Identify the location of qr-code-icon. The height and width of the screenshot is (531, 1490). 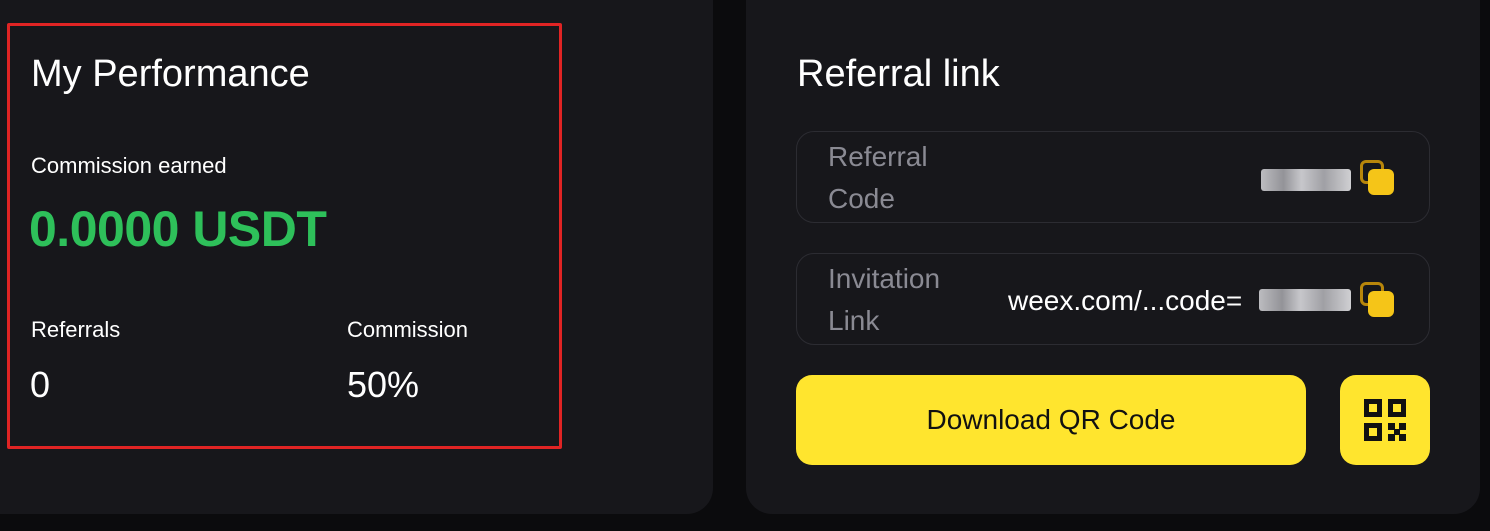
(1385, 420).